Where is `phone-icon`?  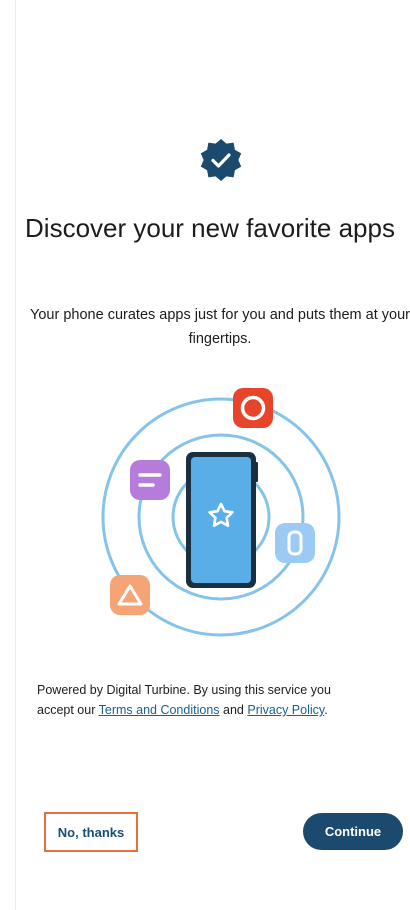 phone-icon is located at coordinates (222, 520).